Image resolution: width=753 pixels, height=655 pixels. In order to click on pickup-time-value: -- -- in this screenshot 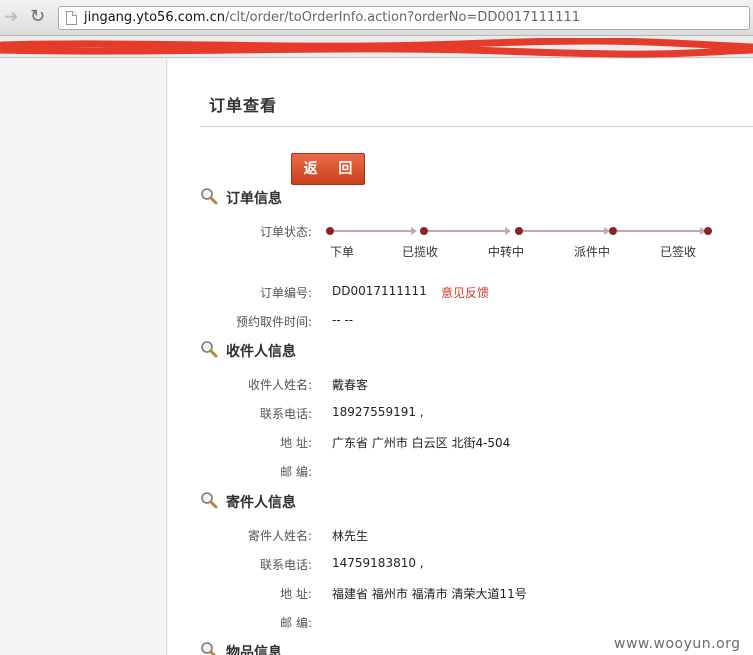, I will do `click(343, 320)`.